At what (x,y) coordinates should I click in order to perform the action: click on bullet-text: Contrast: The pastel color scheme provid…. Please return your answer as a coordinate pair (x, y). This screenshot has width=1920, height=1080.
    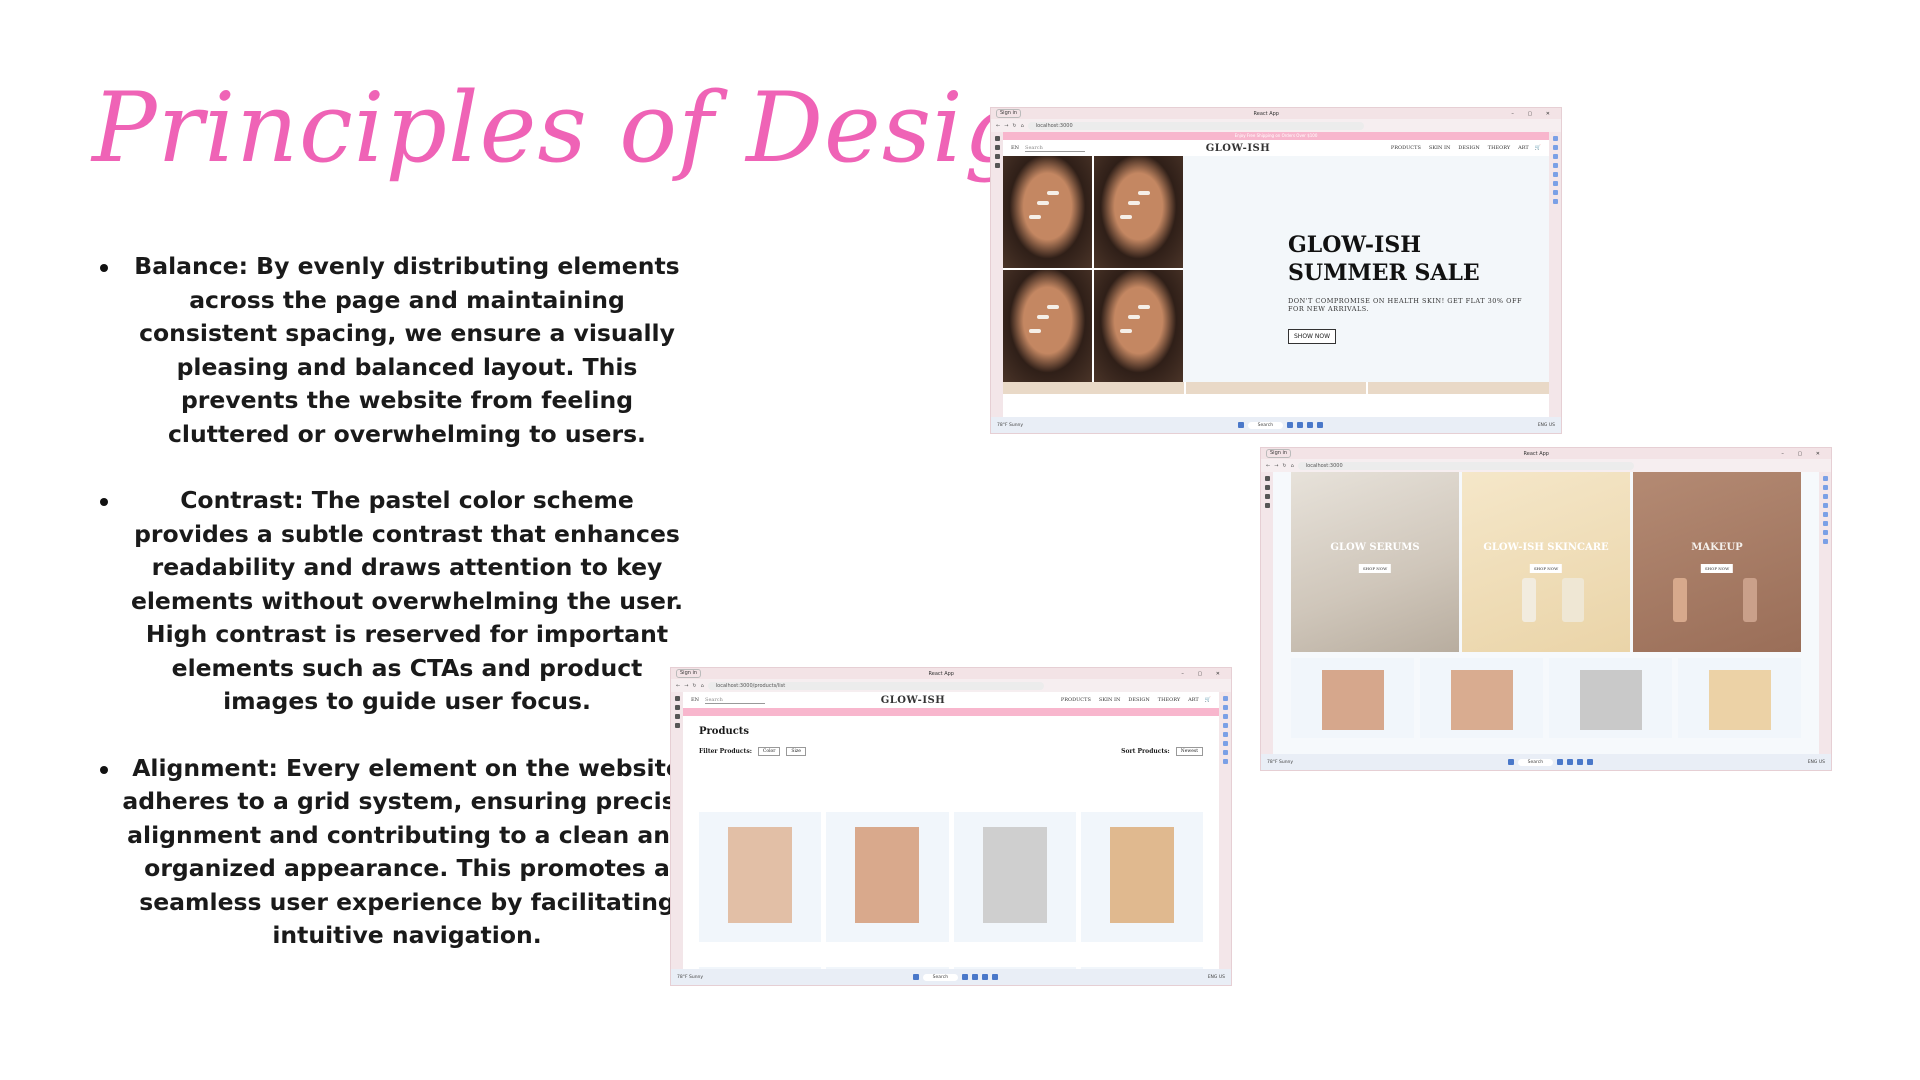
    Looking at the image, I should click on (407, 600).